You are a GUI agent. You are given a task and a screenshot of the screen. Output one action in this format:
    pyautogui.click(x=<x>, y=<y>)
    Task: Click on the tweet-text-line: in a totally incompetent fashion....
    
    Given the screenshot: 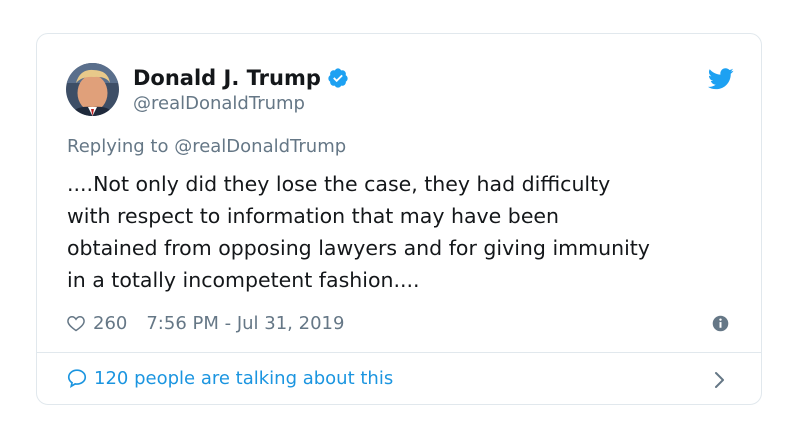 What is the action you would take?
    pyautogui.click(x=243, y=280)
    